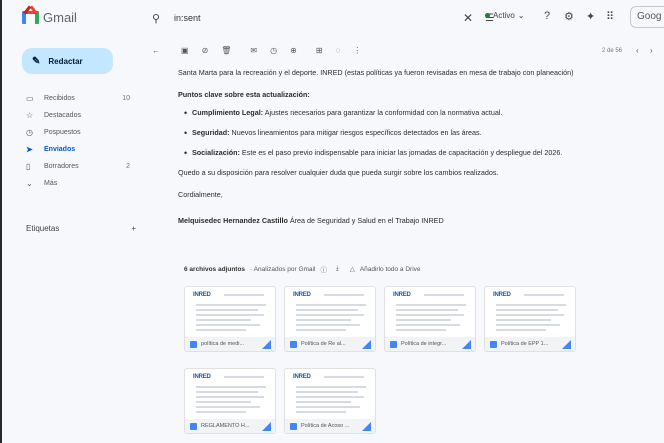  I want to click on pencil-icon: ✎, so click(36, 61).